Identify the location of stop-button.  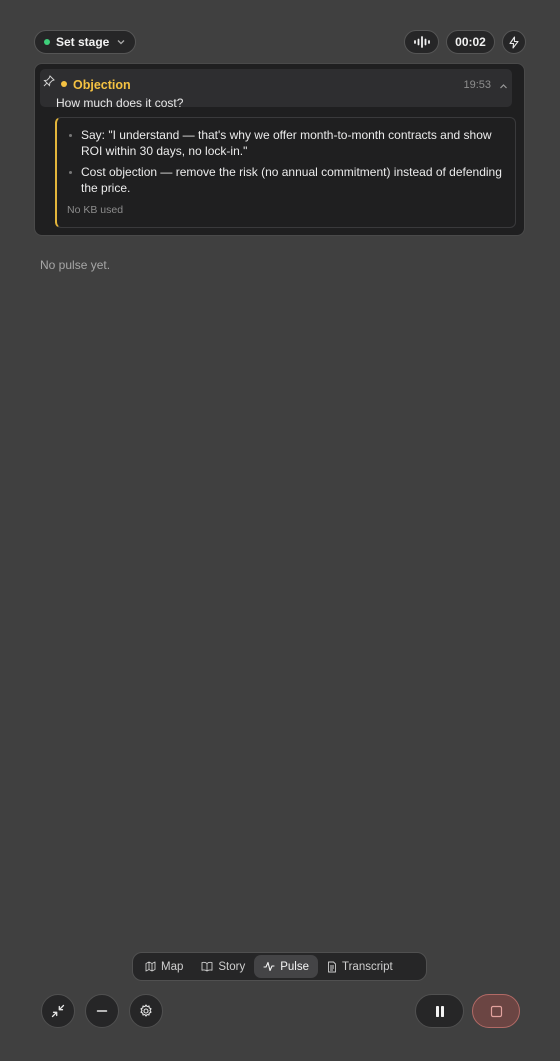
(496, 1011).